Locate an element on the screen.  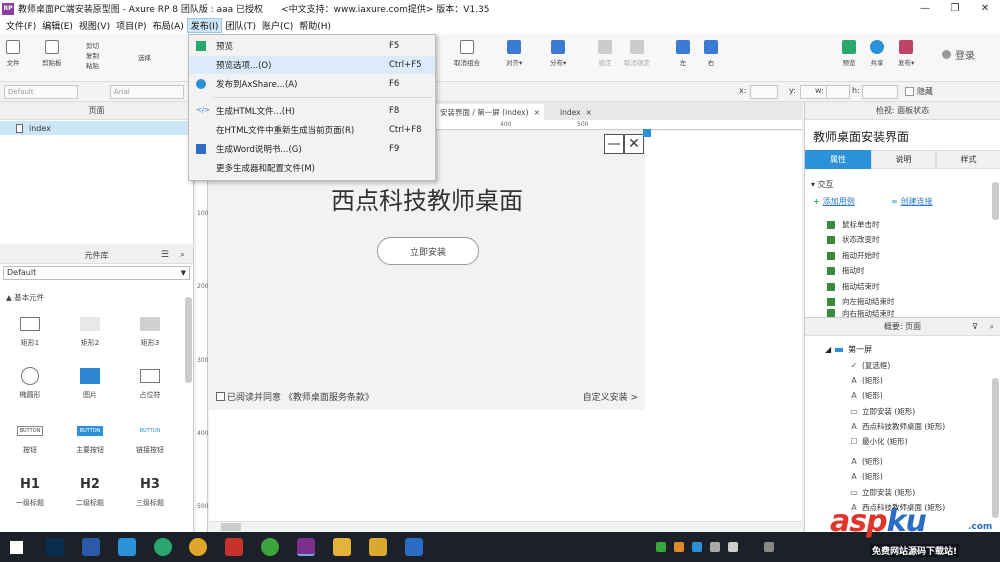
windows-start-icon is located at coordinates (16, 547).